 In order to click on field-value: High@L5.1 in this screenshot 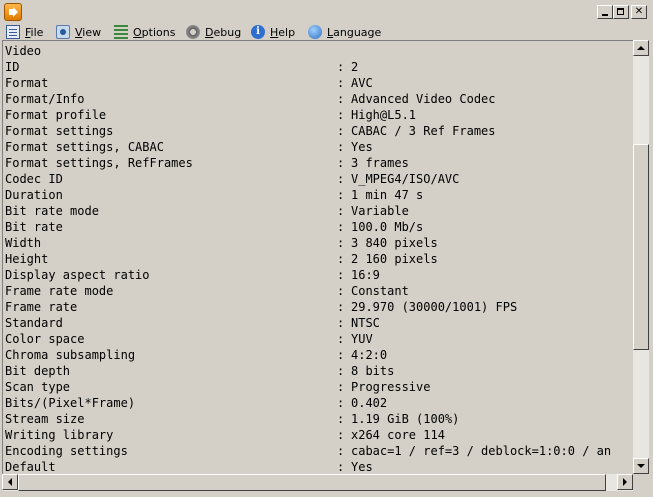, I will do `click(384, 115)`.